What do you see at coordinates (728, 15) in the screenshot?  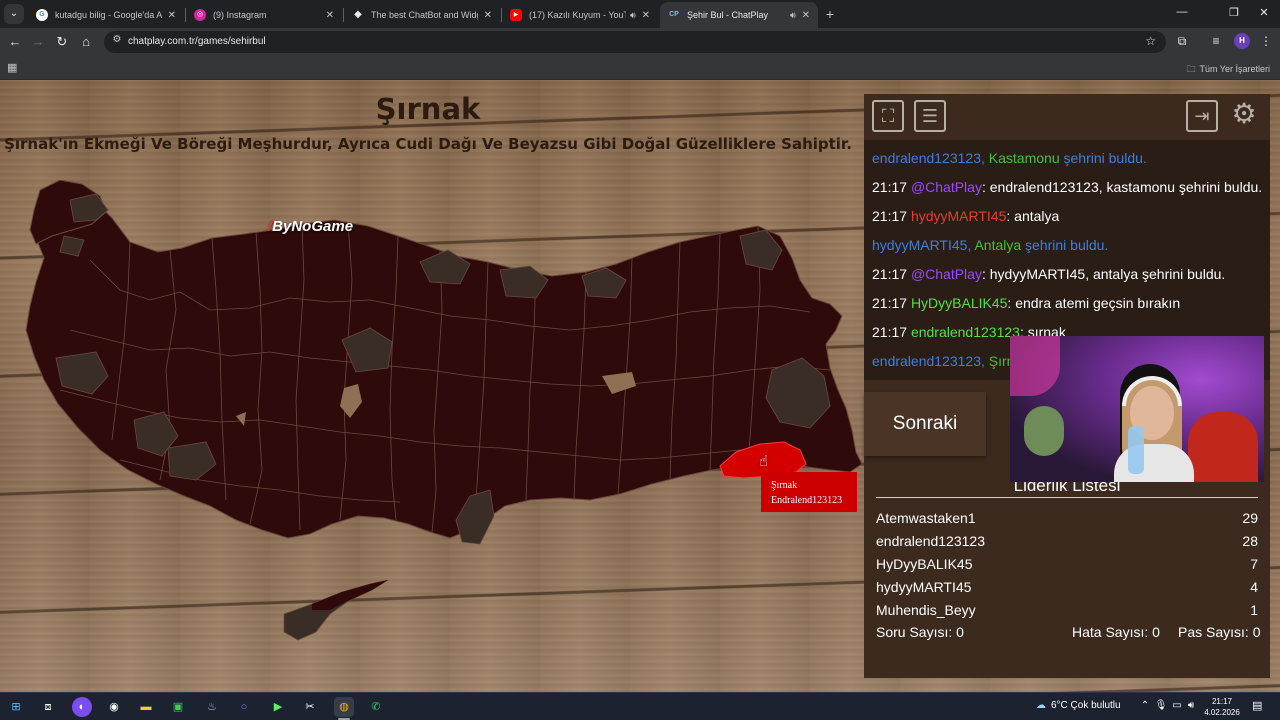 I see `tab-title: Şehir Bul - ChatPlay` at bounding box center [728, 15].